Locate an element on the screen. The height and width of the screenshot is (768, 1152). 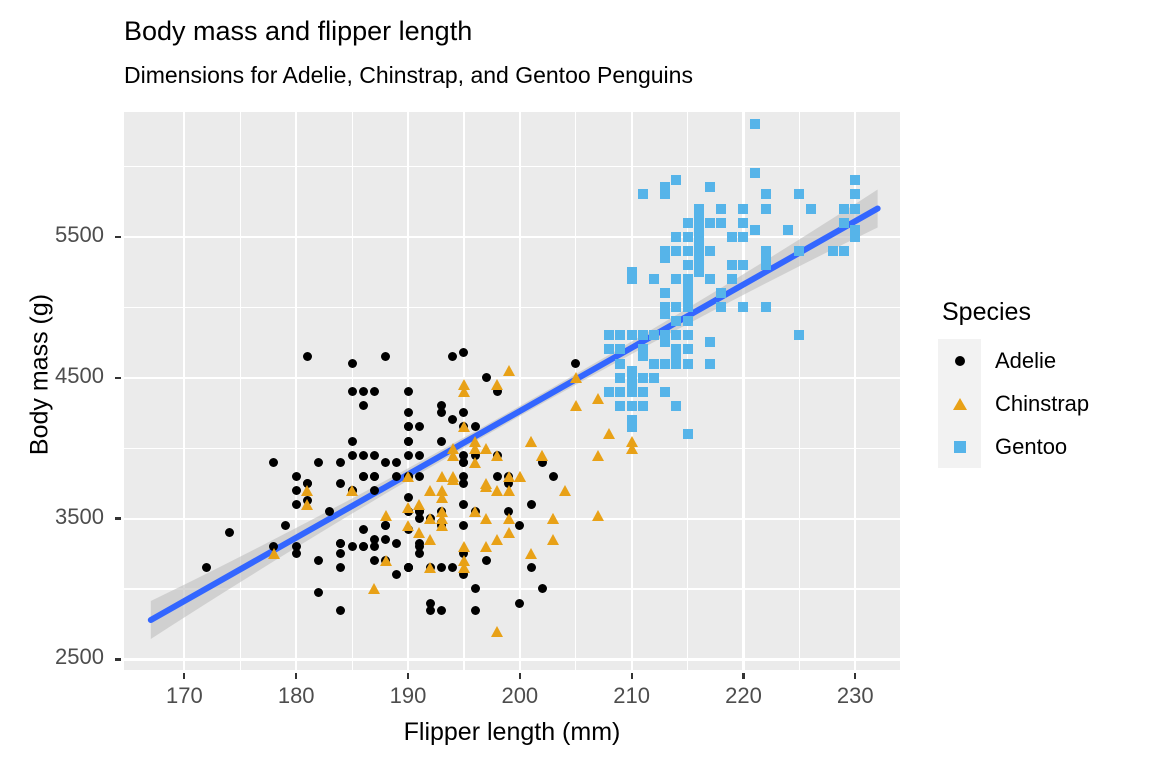
circle-marker-icon is located at coordinates (959, 360).